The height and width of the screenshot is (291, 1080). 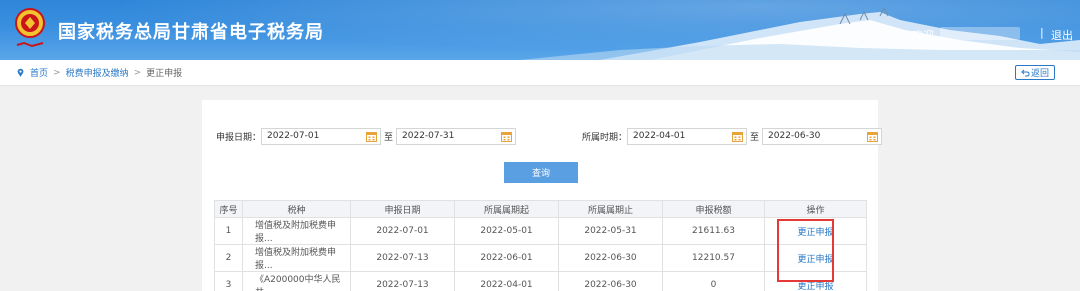 I want to click on row-period-start: 2022-05-01, so click(x=506, y=231).